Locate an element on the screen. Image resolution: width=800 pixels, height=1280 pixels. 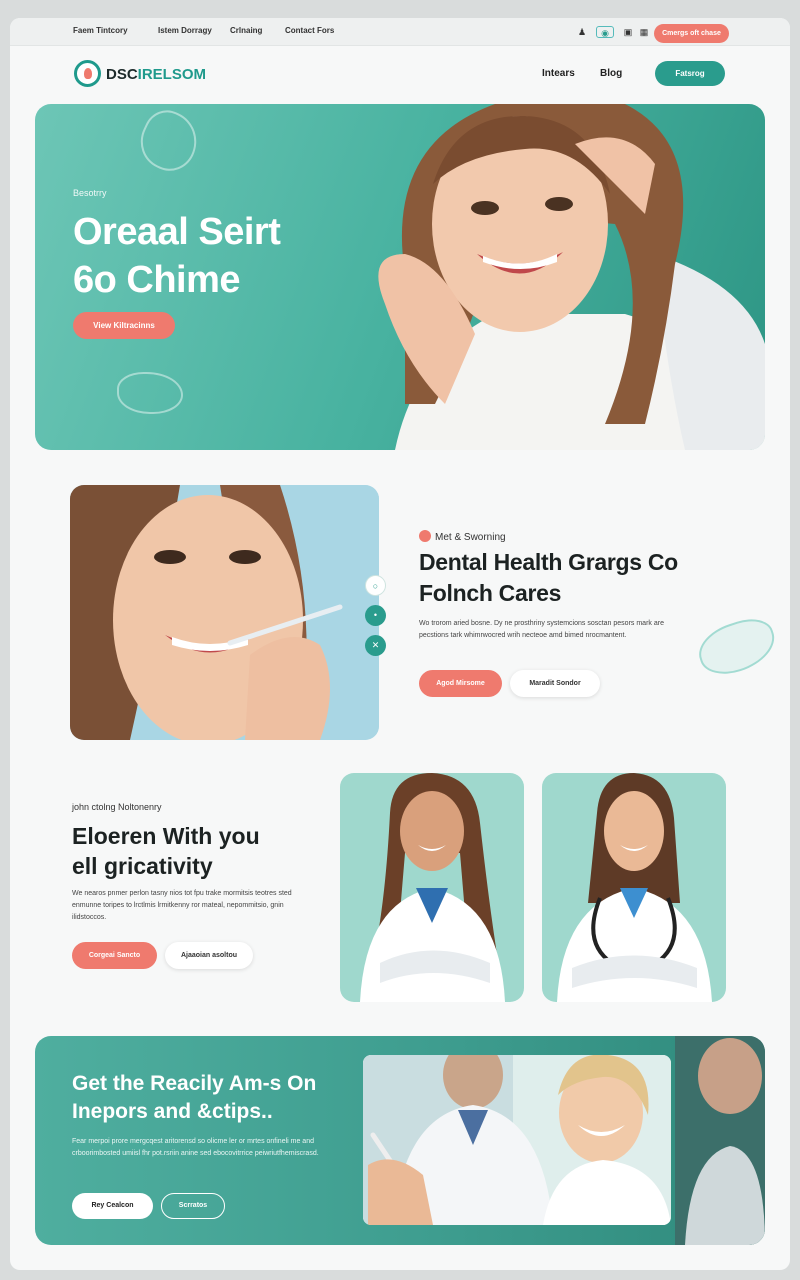
dentist-side-photo is located at coordinates (720, 1140).